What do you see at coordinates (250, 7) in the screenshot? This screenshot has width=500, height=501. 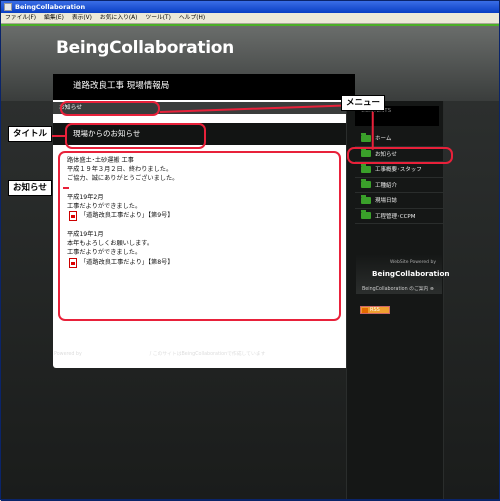 I see `window-titlebar: BeingCollaboration` at bounding box center [250, 7].